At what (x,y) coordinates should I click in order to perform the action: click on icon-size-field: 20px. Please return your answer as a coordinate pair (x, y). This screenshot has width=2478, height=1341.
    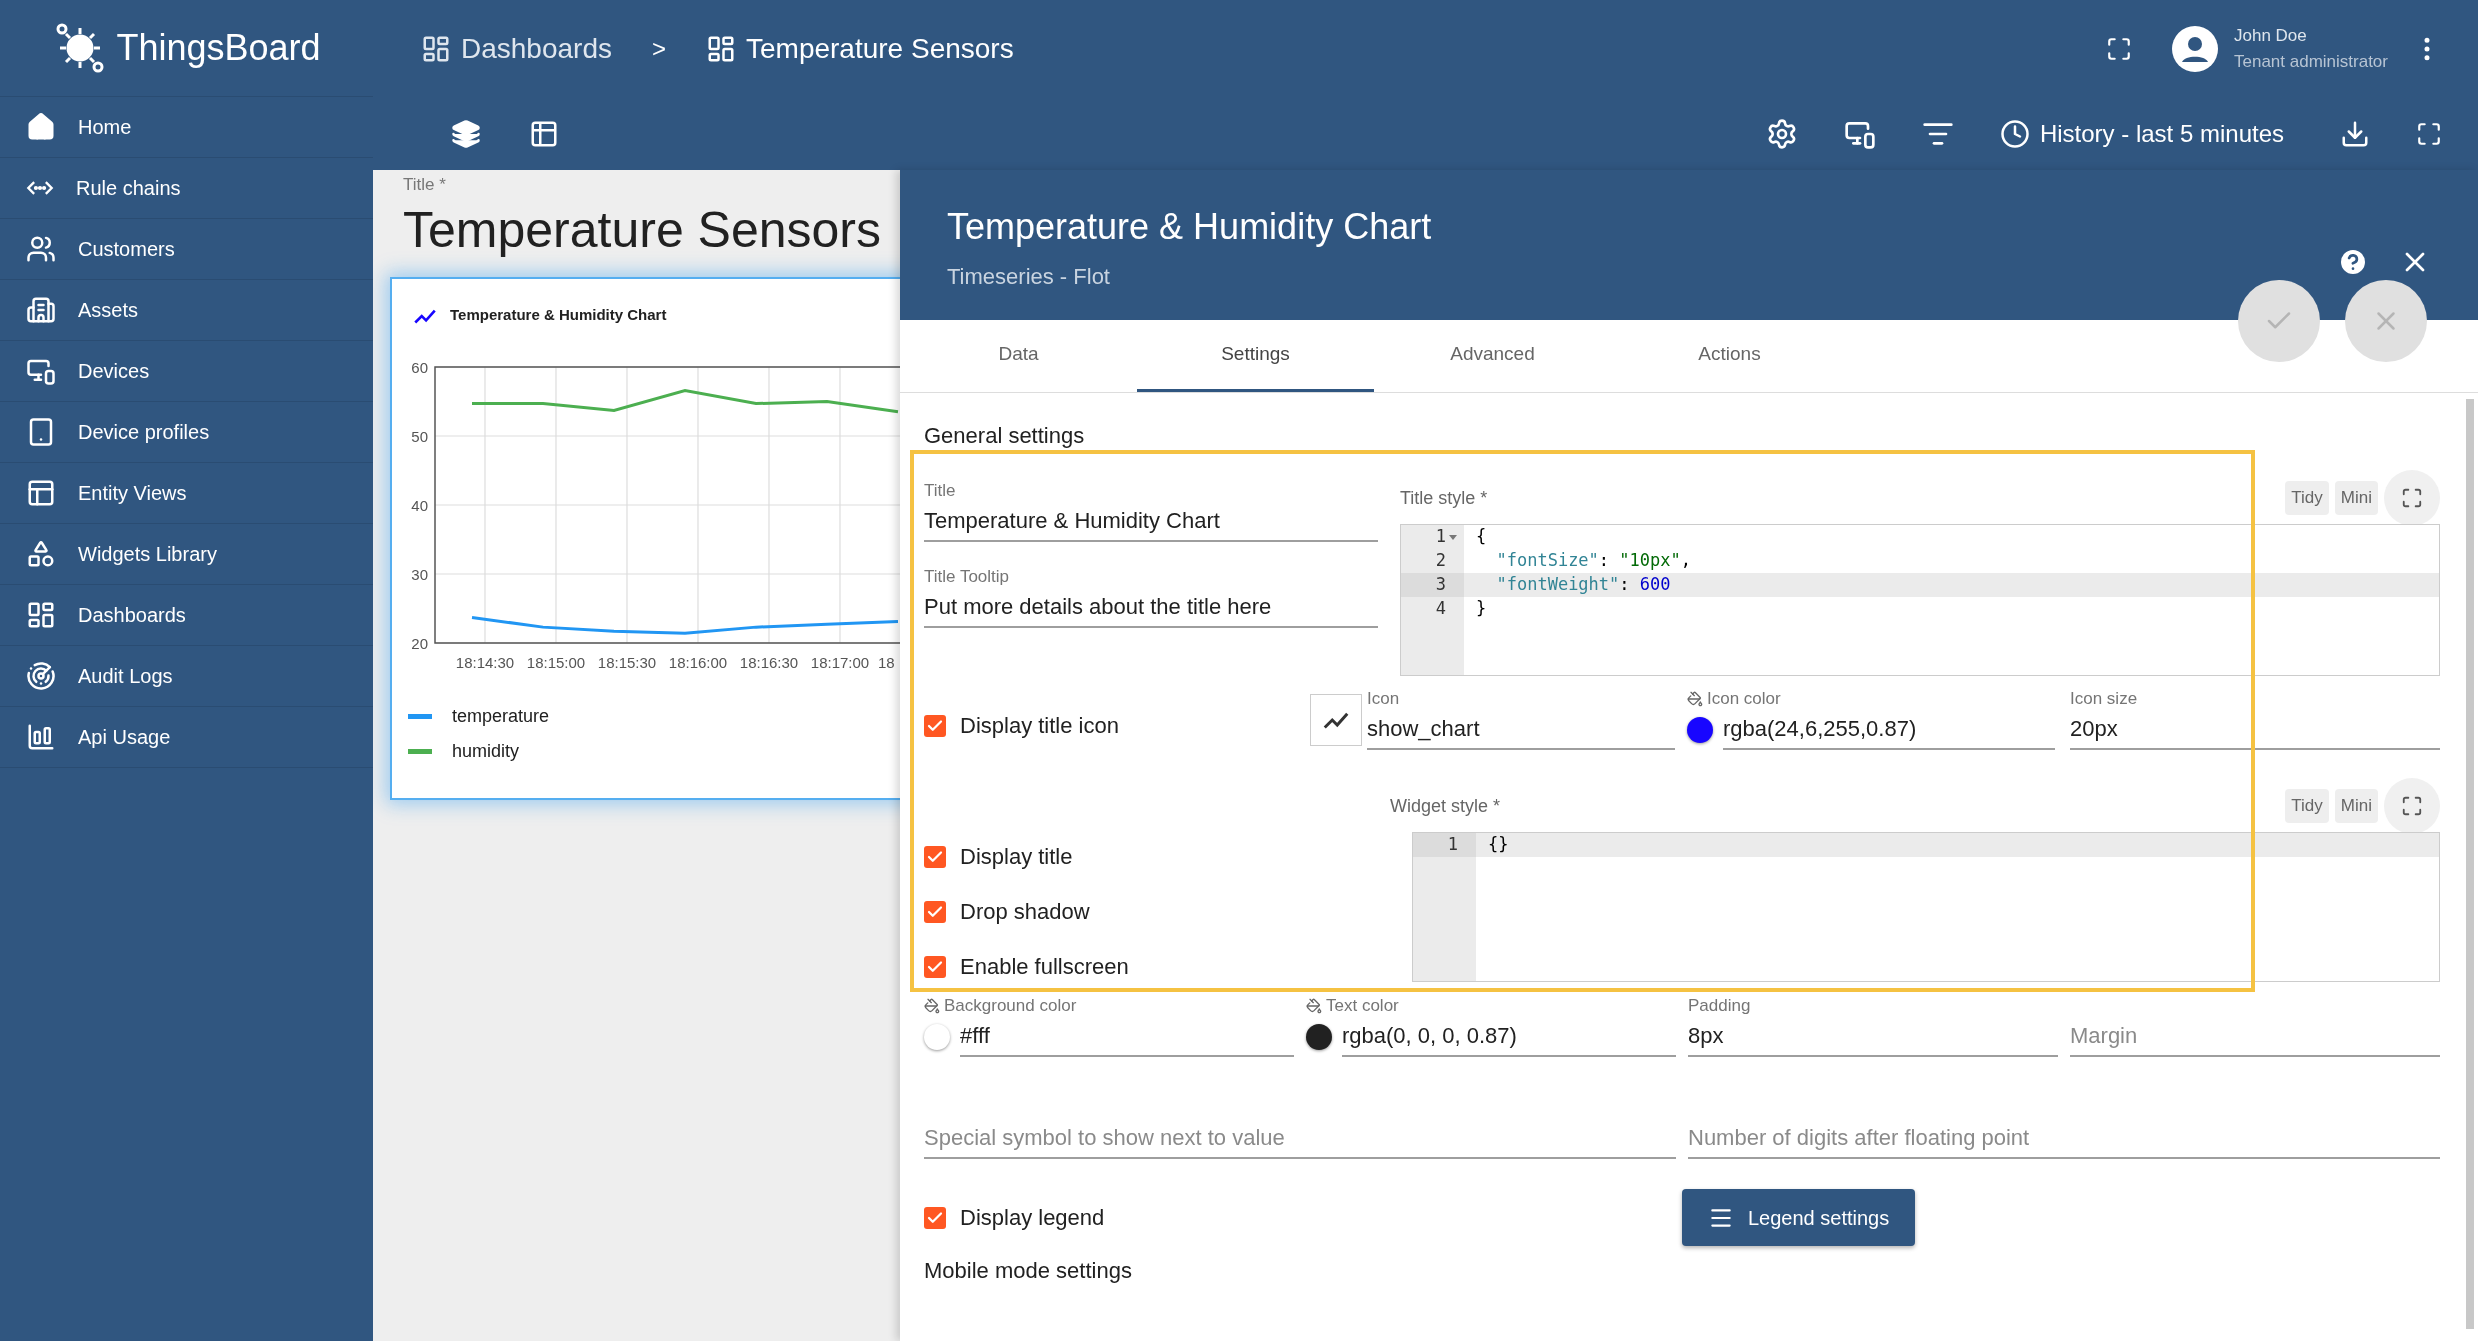
    Looking at the image, I should click on (2255, 730).